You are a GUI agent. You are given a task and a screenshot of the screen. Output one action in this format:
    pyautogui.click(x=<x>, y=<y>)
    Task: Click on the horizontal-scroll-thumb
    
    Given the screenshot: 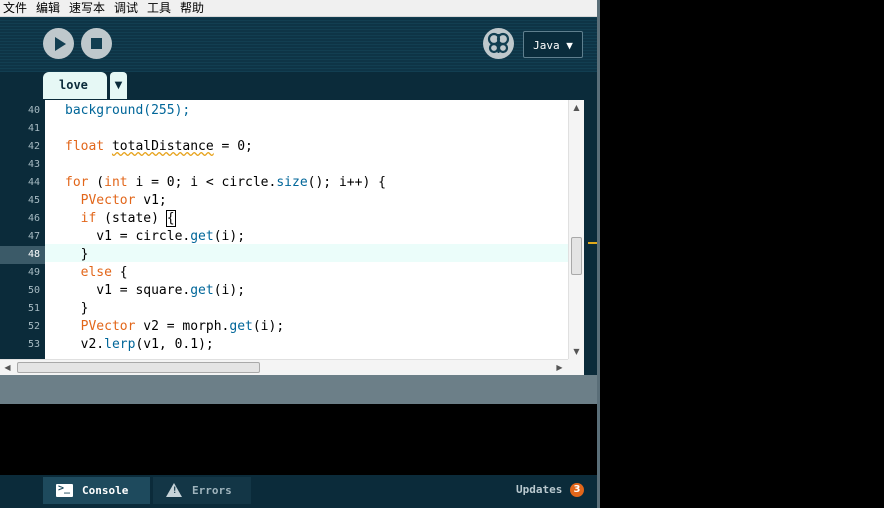 What is the action you would take?
    pyautogui.click(x=138, y=367)
    